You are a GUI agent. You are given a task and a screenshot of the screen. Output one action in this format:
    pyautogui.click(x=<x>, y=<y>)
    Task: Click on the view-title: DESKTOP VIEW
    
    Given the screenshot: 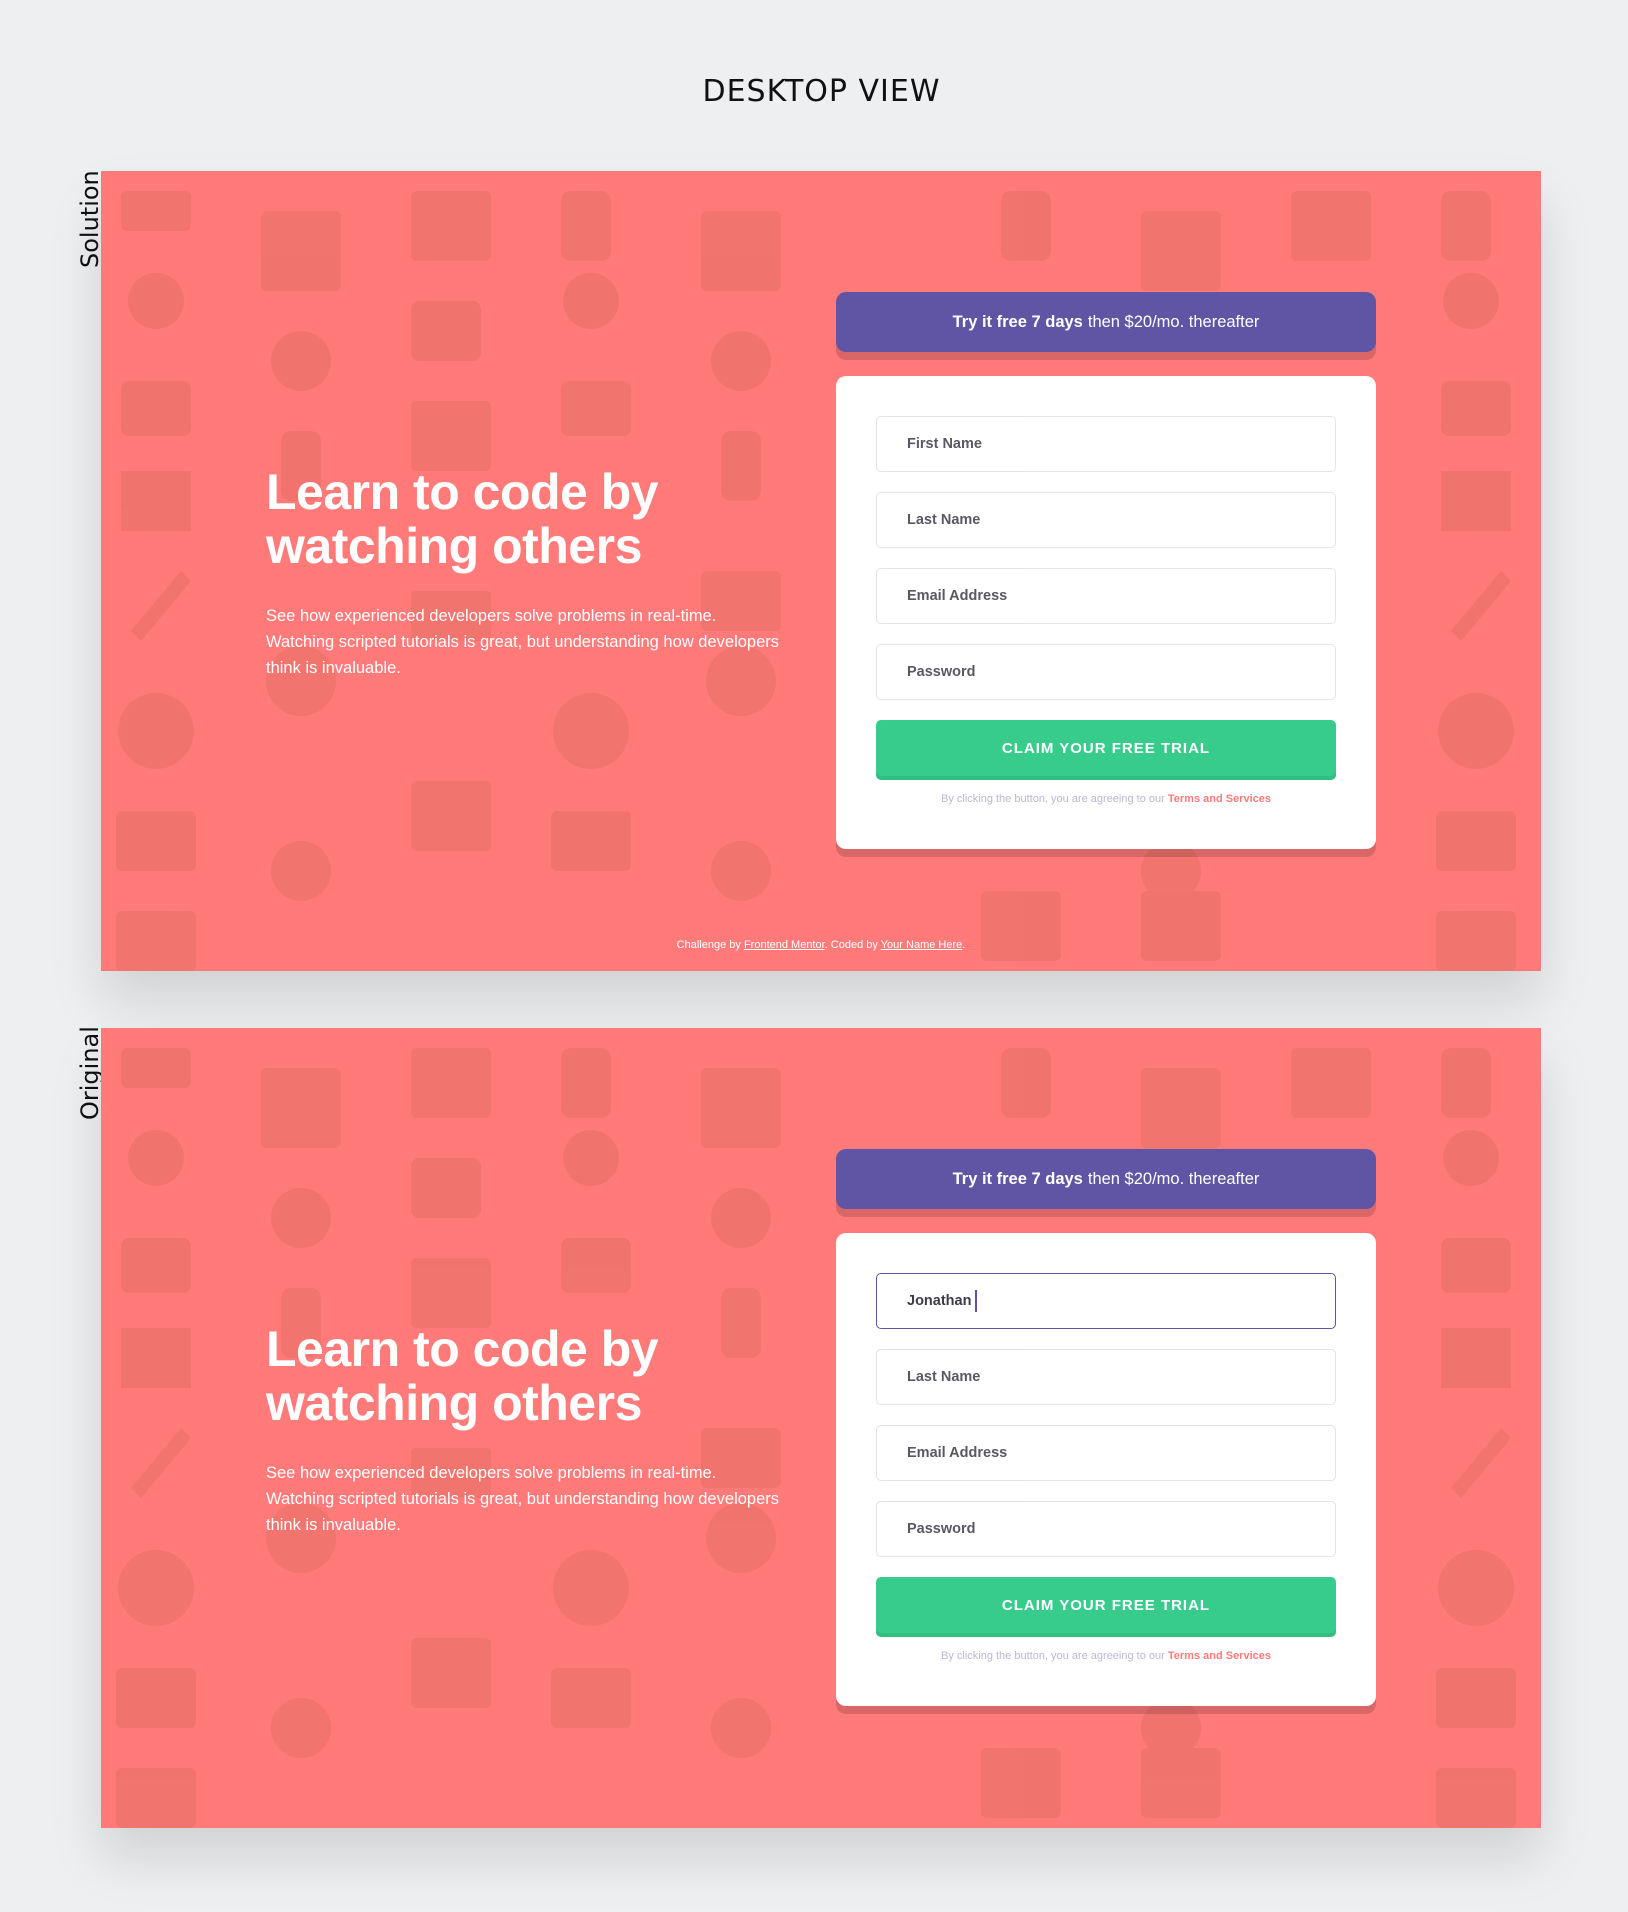 What is the action you would take?
    pyautogui.click(x=821, y=91)
    